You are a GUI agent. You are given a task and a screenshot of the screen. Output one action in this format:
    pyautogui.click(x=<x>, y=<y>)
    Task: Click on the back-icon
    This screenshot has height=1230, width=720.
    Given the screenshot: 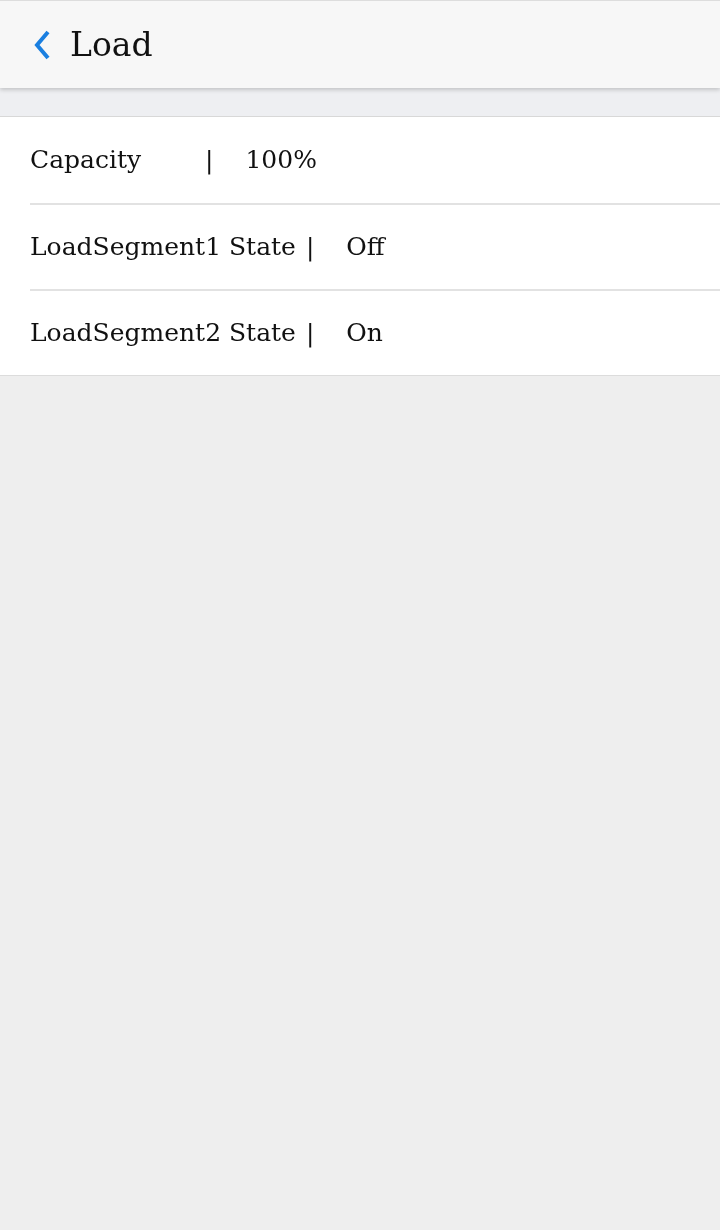 What is the action you would take?
    pyautogui.click(x=42, y=44)
    